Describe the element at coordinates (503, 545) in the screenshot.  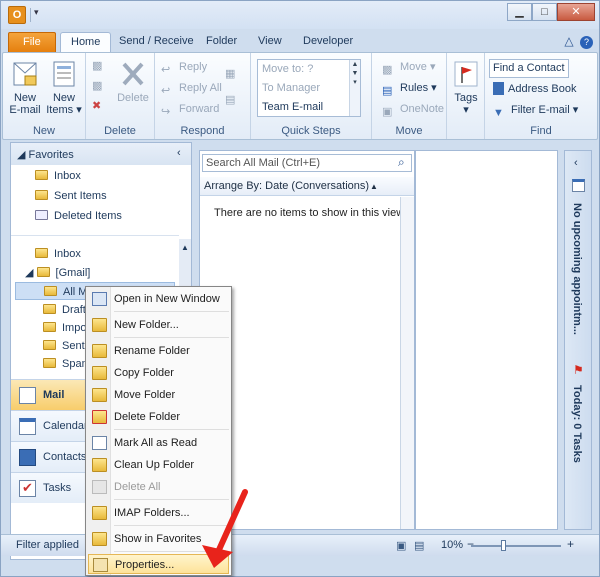
I see `zoom-knob` at that location.